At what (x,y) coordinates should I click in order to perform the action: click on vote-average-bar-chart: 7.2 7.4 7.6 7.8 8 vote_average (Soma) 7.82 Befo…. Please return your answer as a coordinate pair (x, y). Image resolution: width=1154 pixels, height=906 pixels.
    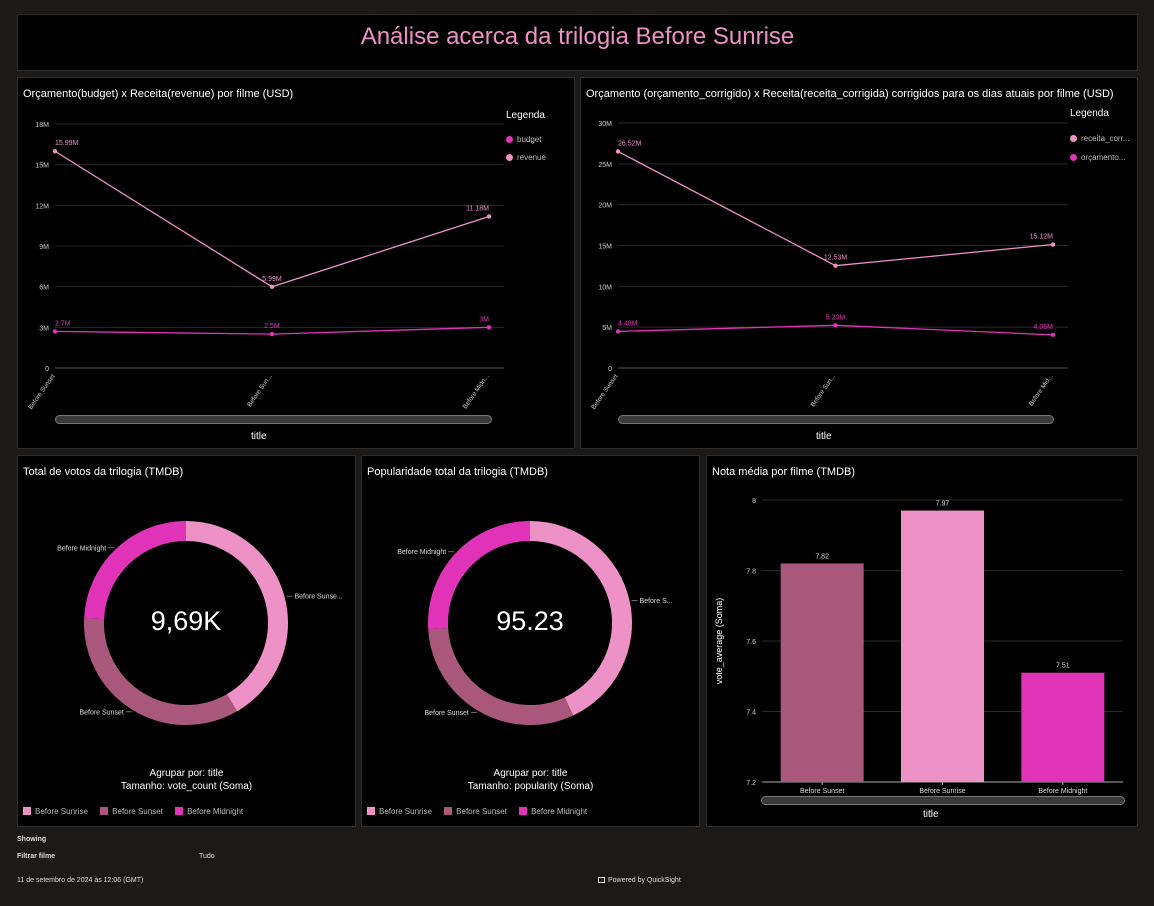
    Looking at the image, I should click on (922, 626).